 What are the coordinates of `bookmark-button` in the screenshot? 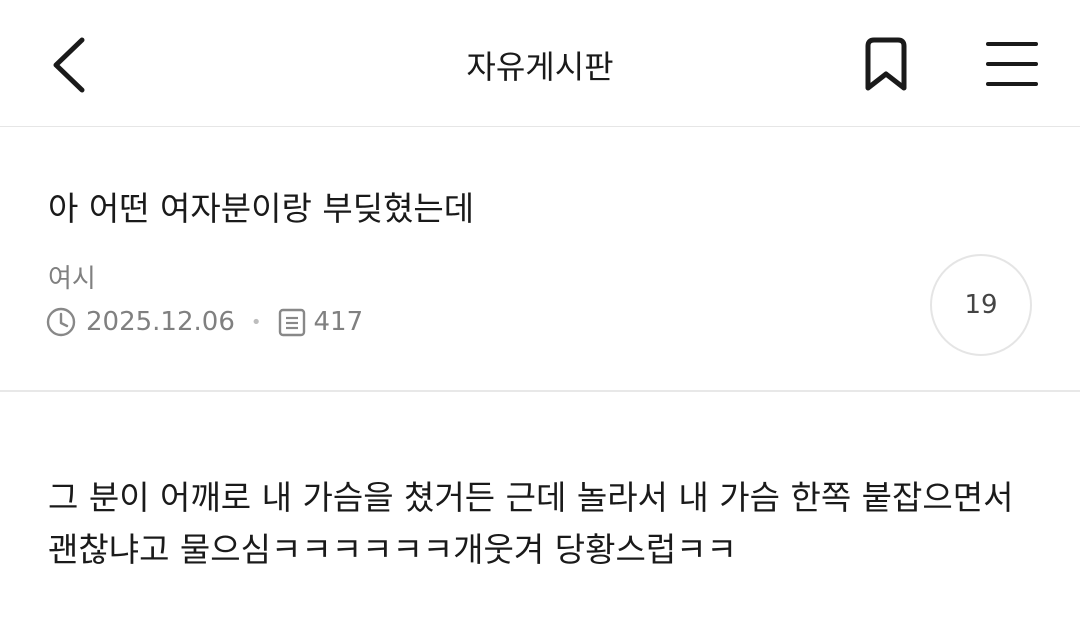 It's located at (886, 65).